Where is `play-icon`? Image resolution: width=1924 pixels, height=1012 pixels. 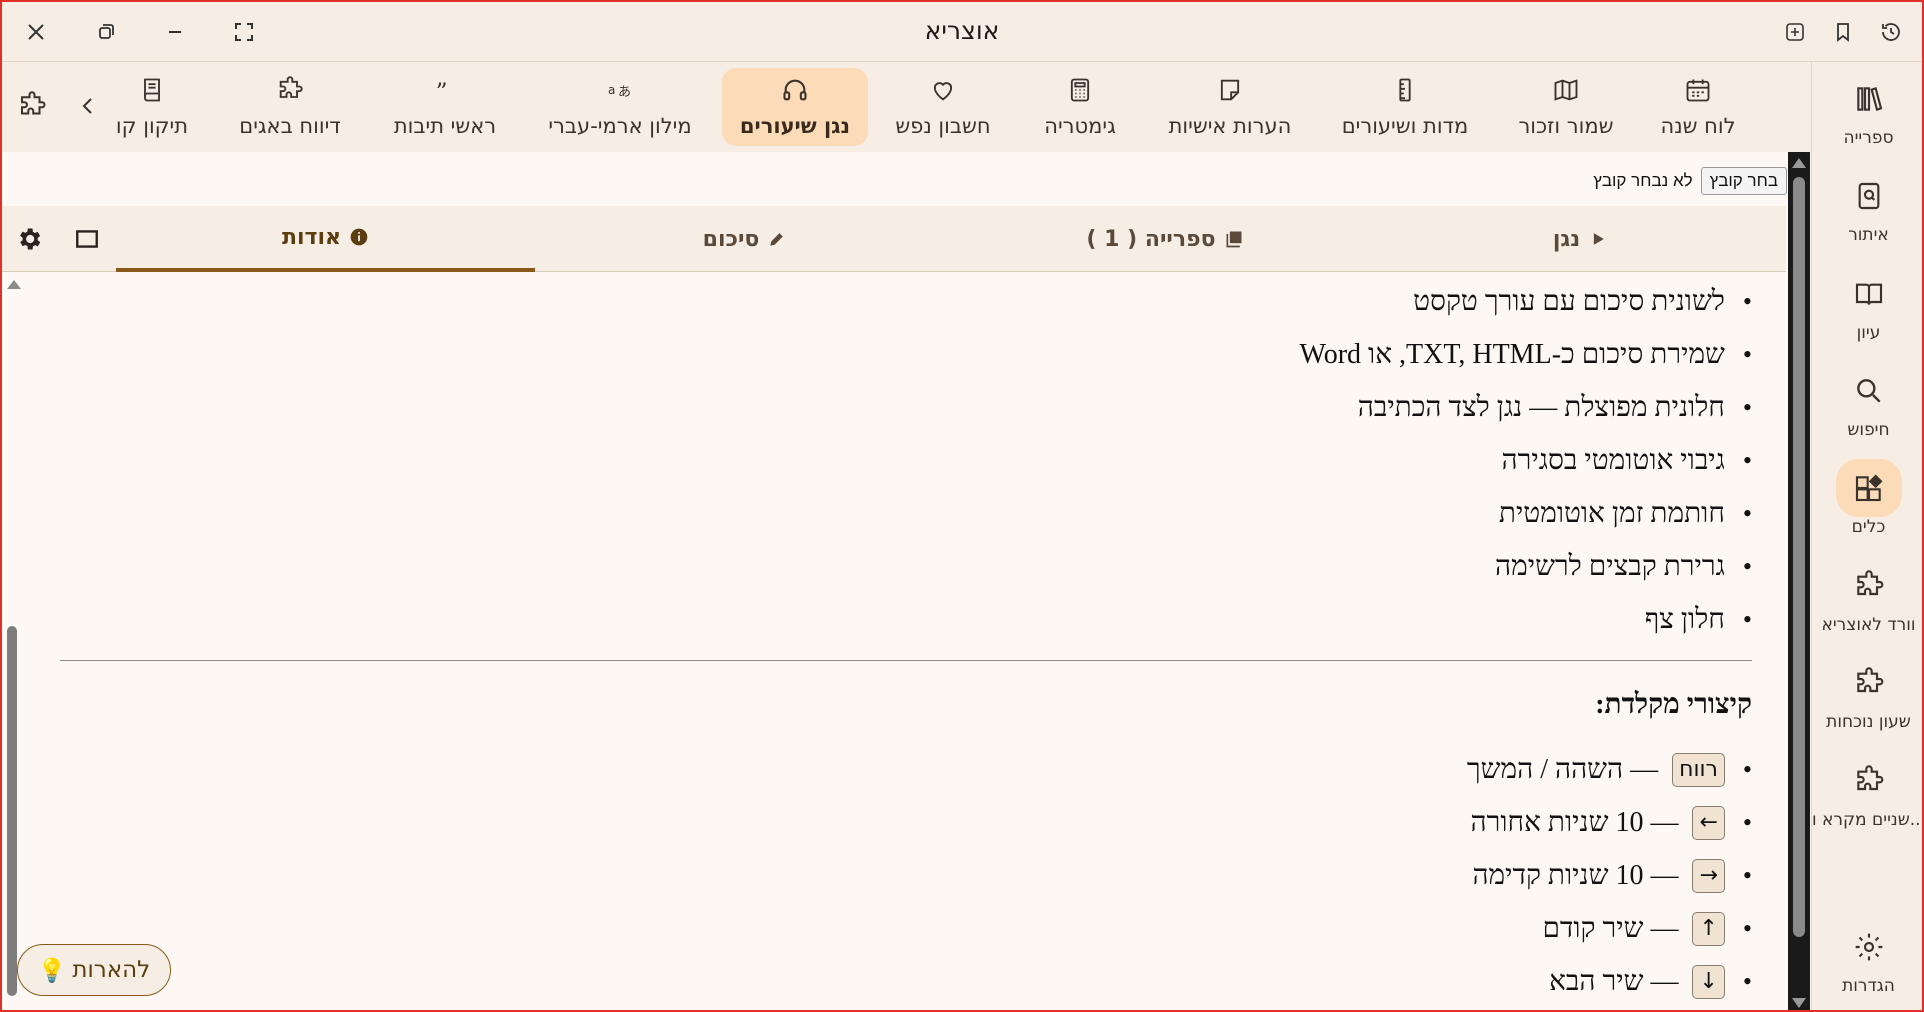
play-icon is located at coordinates (1599, 239).